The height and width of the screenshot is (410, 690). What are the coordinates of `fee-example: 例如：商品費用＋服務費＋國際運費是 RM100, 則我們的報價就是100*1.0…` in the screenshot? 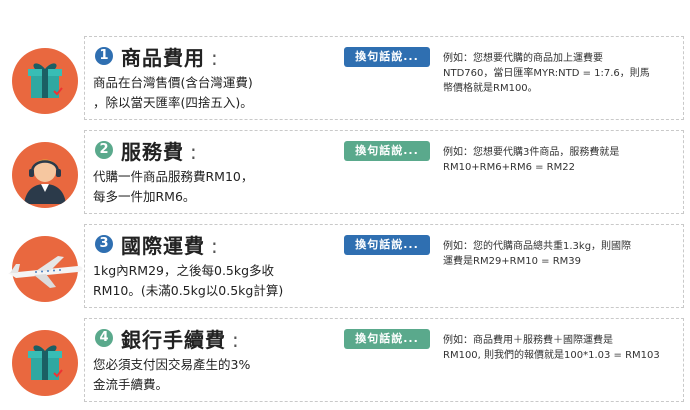 It's located at (551, 348).